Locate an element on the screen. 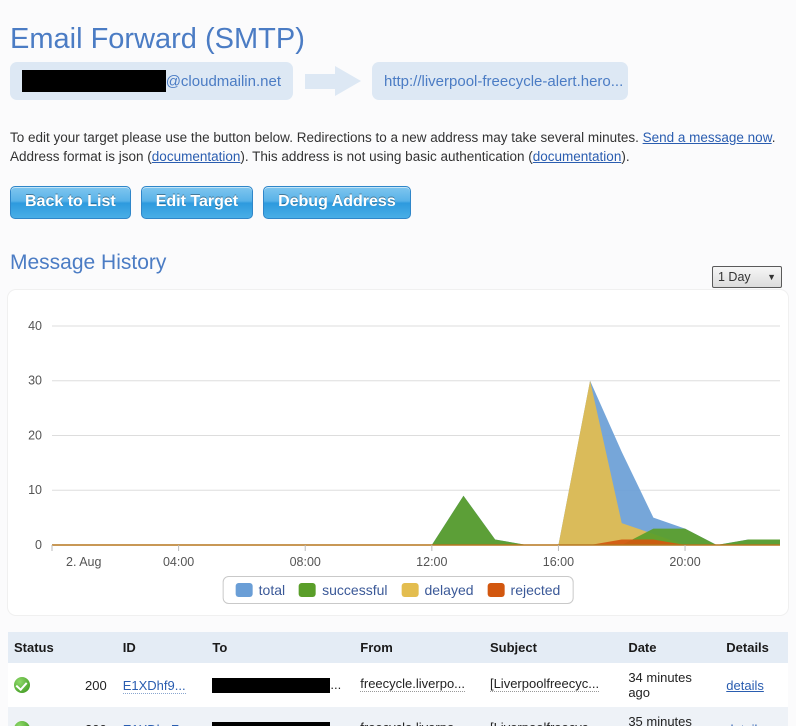 The width and height of the screenshot is (796, 726). legend-label: successful is located at coordinates (355, 590).